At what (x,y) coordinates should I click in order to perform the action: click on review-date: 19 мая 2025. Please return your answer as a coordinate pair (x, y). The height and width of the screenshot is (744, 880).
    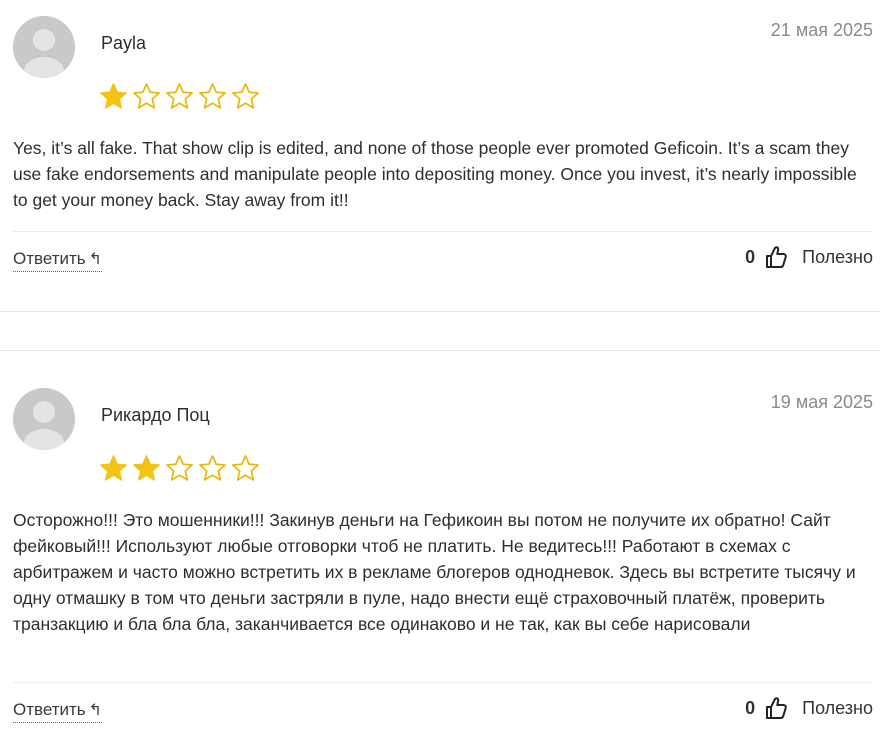
    Looking at the image, I should click on (821, 402).